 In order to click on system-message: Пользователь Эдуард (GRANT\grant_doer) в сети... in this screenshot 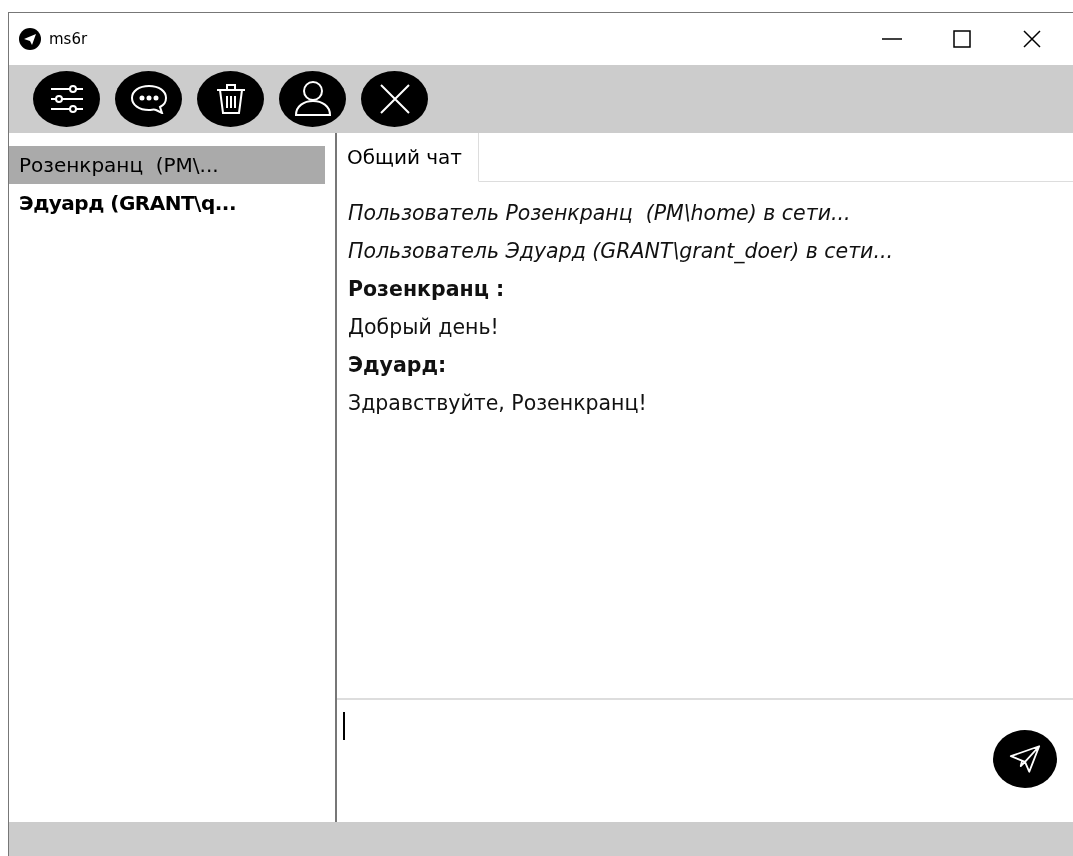, I will do `click(621, 252)`.